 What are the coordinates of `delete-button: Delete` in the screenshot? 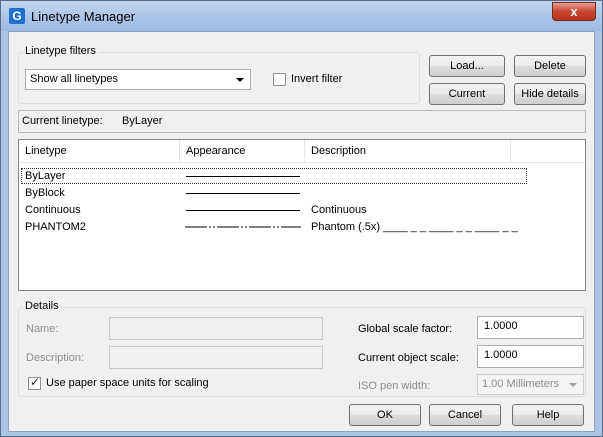 It's located at (550, 66).